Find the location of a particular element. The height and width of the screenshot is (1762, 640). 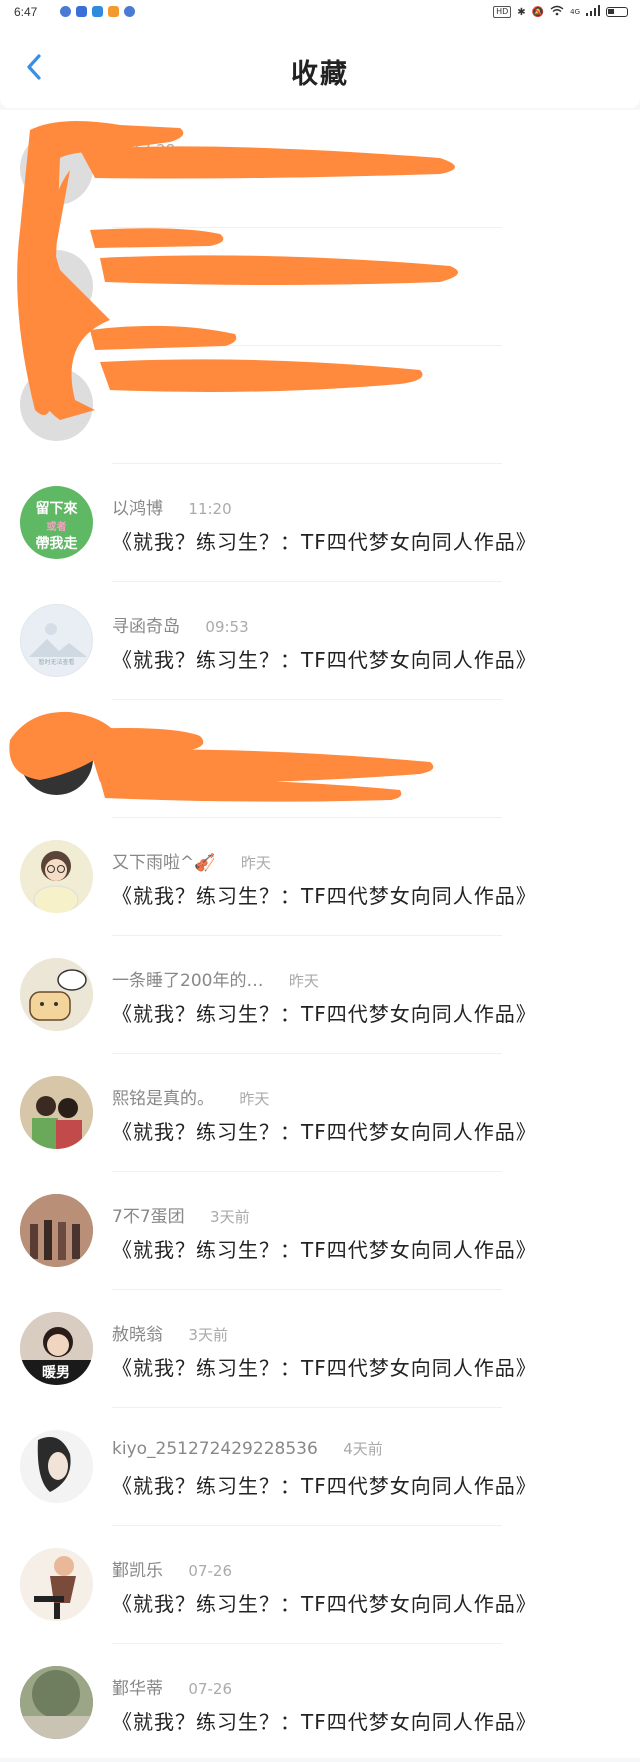

avatar-text-top: 留下來 is located at coordinates (56, 509).